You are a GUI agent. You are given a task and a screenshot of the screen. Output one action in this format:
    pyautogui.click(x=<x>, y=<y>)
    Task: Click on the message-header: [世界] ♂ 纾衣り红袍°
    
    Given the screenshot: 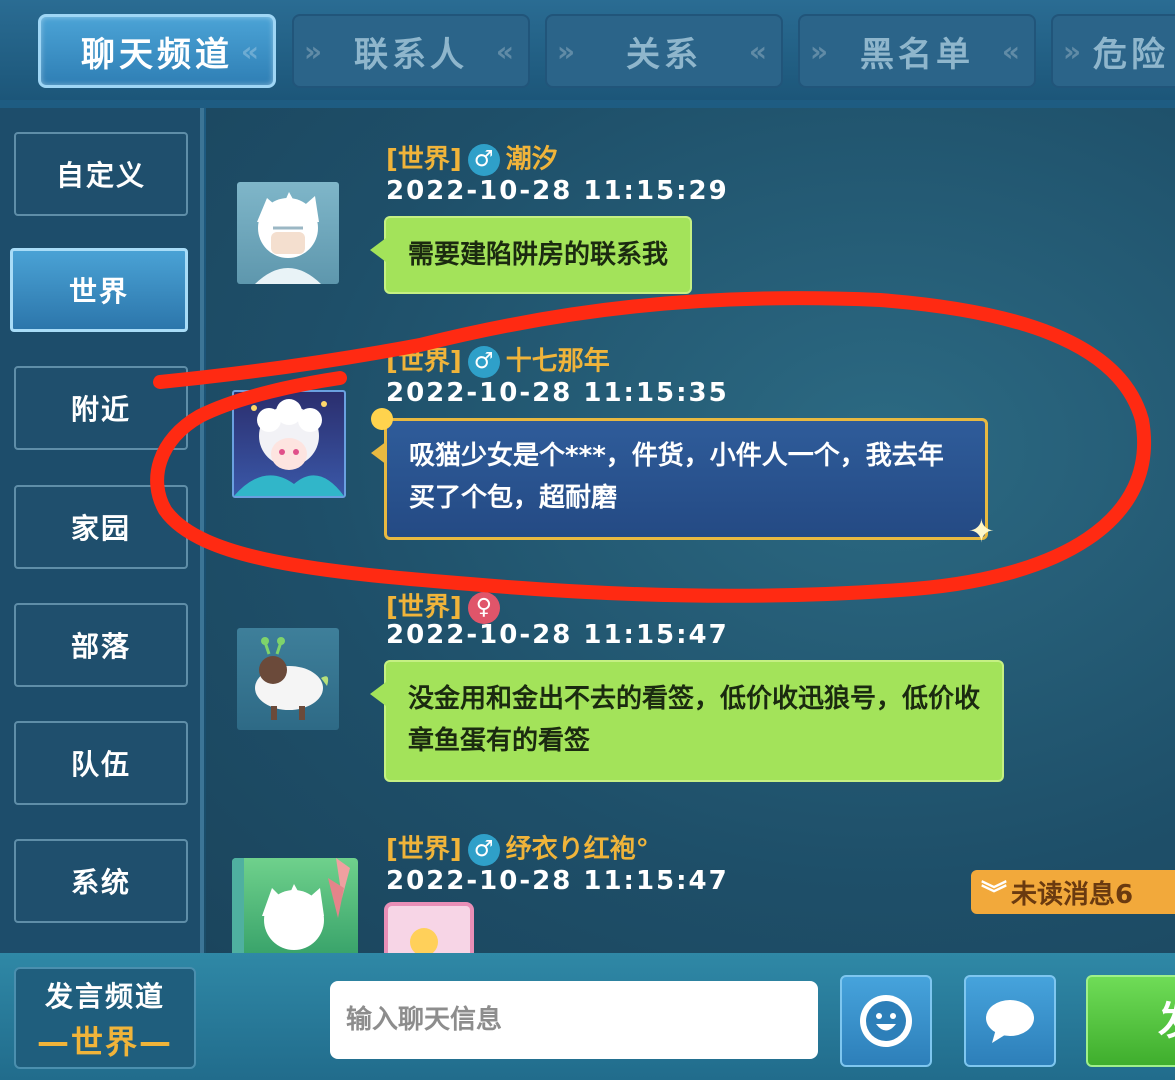 What is the action you would take?
    pyautogui.click(x=517, y=850)
    